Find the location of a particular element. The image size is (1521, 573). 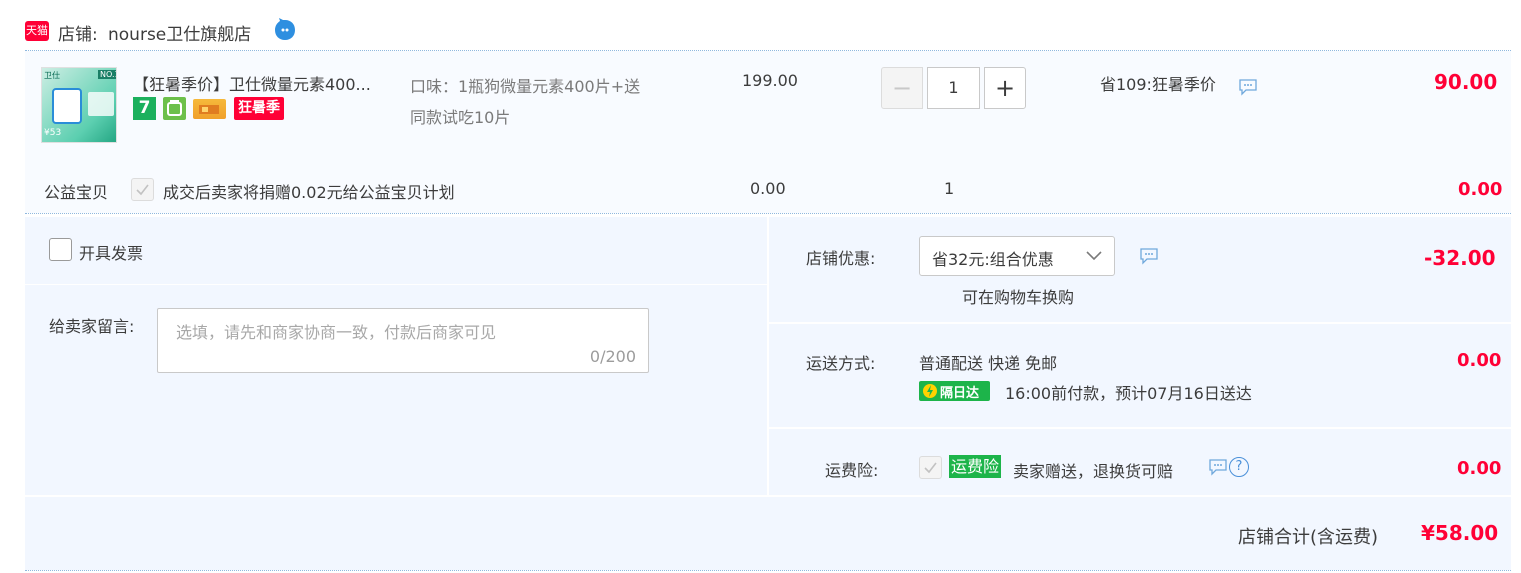

product-price: 199.00 is located at coordinates (770, 80).